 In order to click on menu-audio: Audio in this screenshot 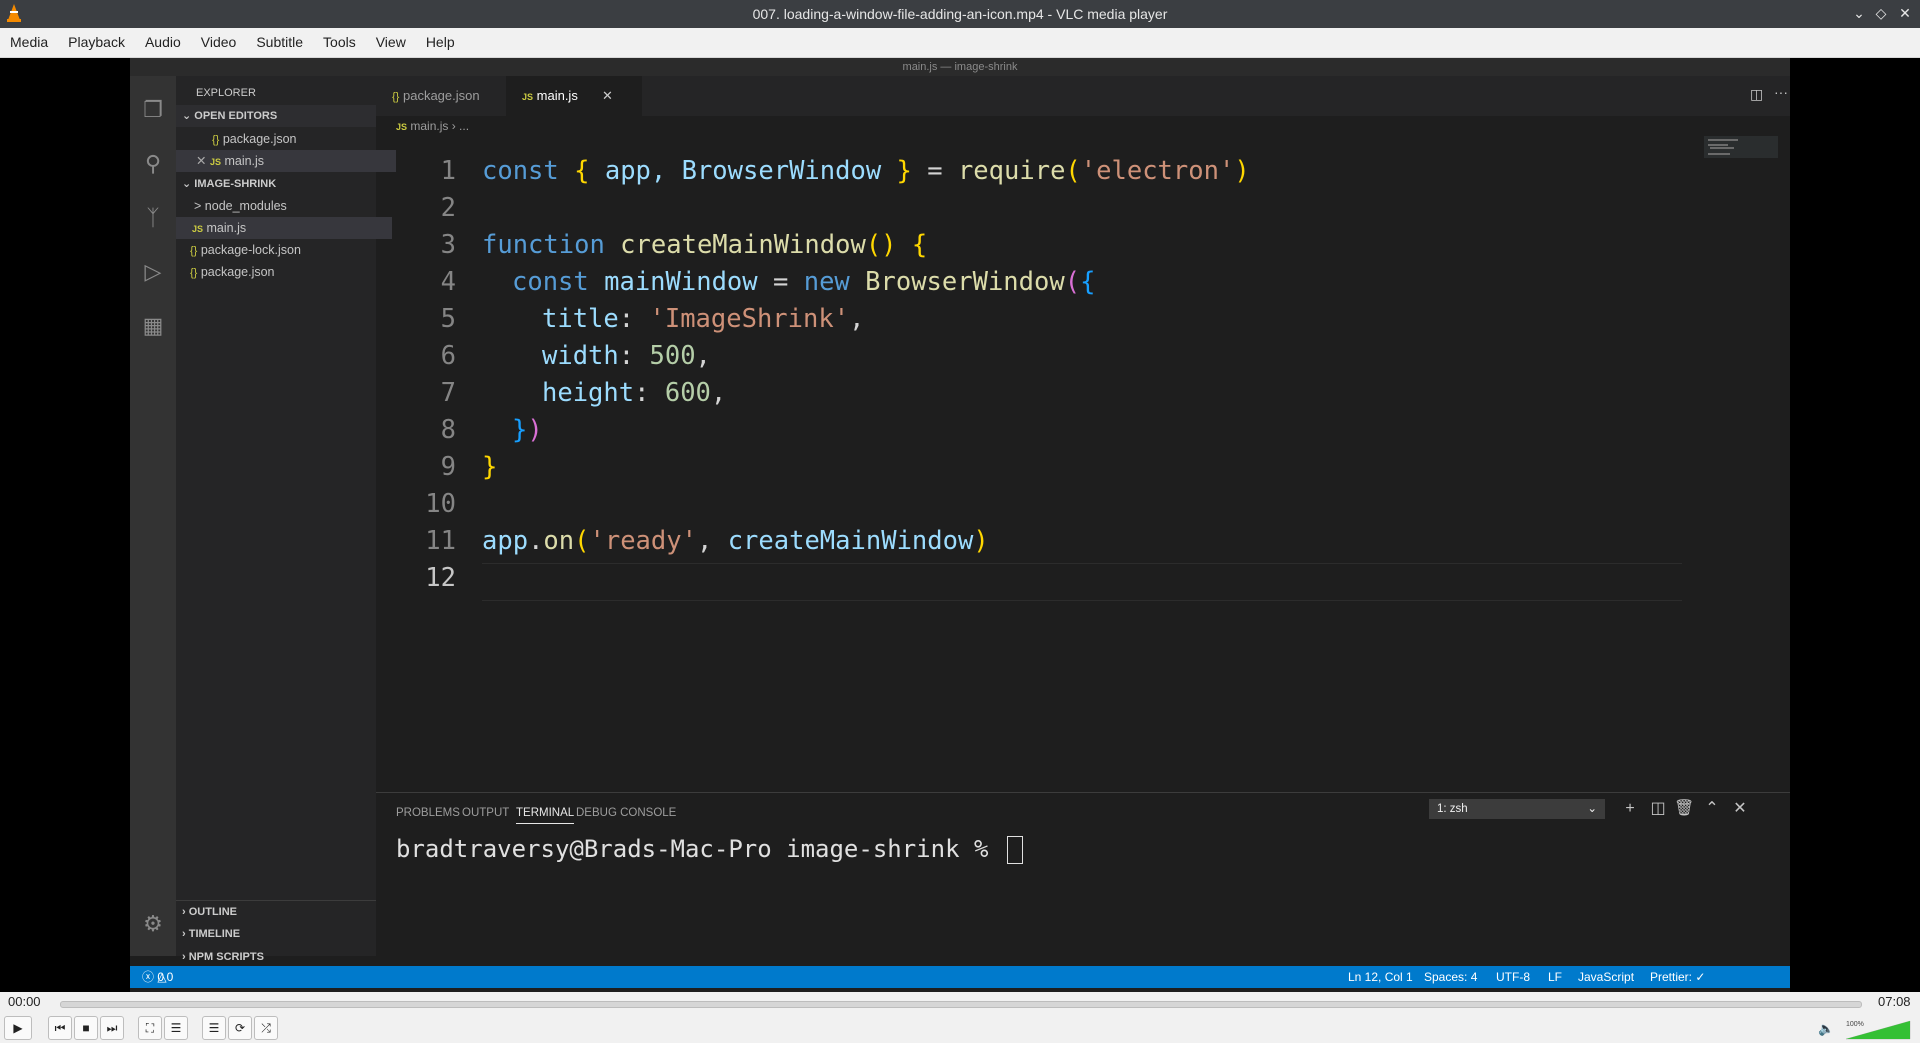, I will do `click(163, 42)`.